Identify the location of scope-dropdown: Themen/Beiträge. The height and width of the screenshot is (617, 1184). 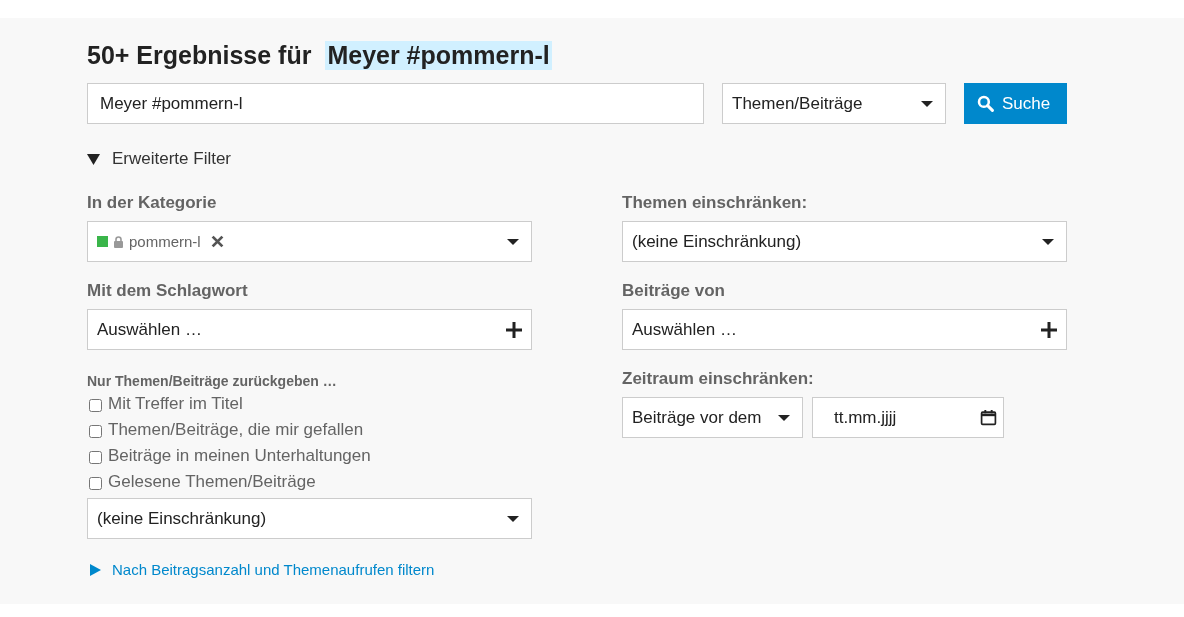
(834, 103).